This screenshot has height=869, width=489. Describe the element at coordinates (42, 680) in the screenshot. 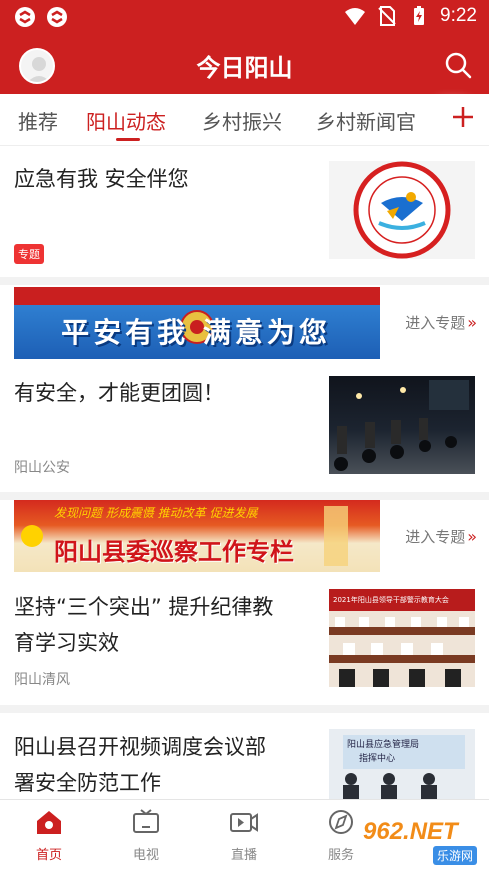

I see `article-source: 阳山清风` at that location.